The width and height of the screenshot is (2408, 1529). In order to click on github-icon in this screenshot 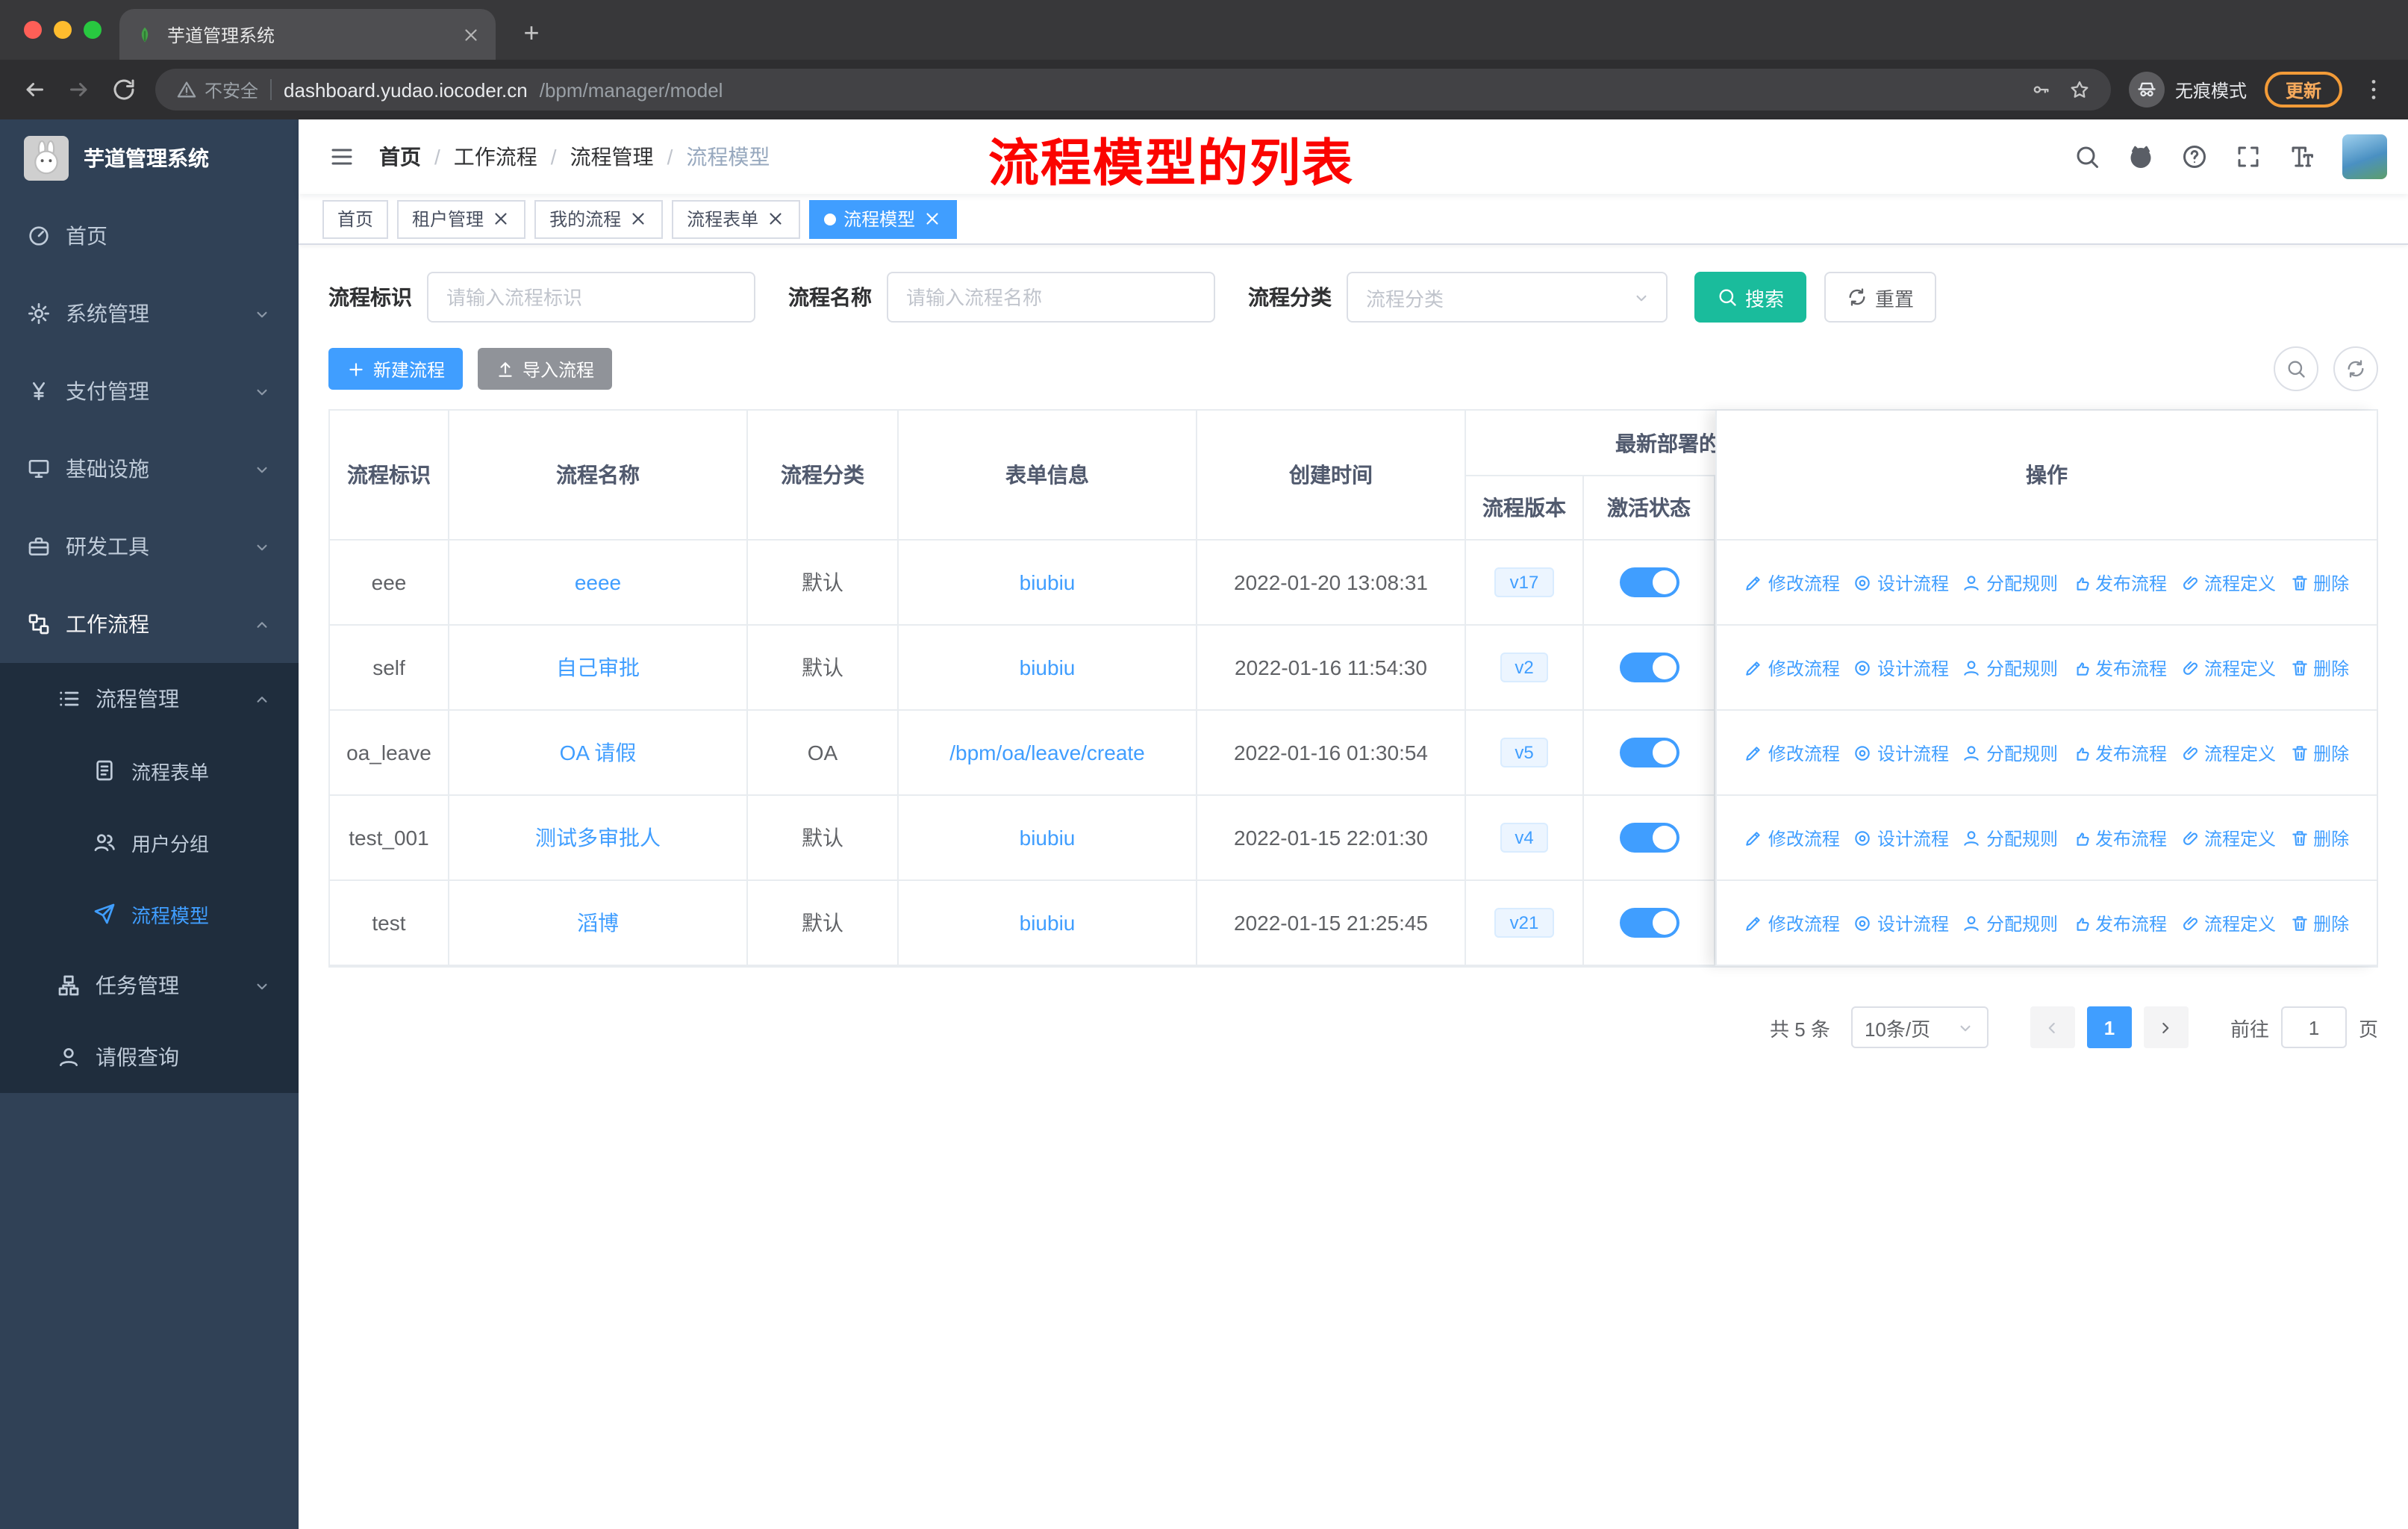, I will do `click(2140, 156)`.